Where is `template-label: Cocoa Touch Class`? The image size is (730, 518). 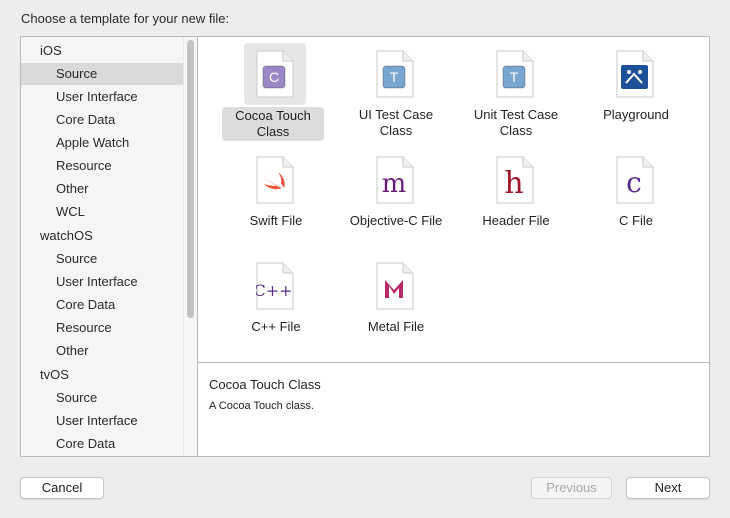
template-label: Cocoa Touch Class is located at coordinates (273, 124).